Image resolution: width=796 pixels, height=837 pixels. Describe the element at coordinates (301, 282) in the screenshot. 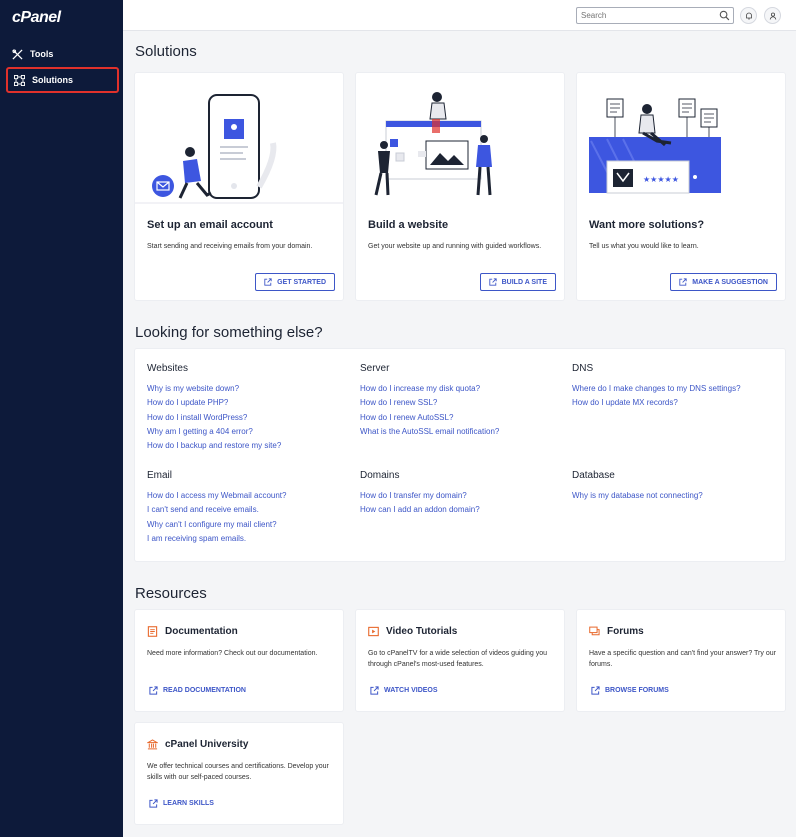

I see `button-label: GET STARTED` at that location.